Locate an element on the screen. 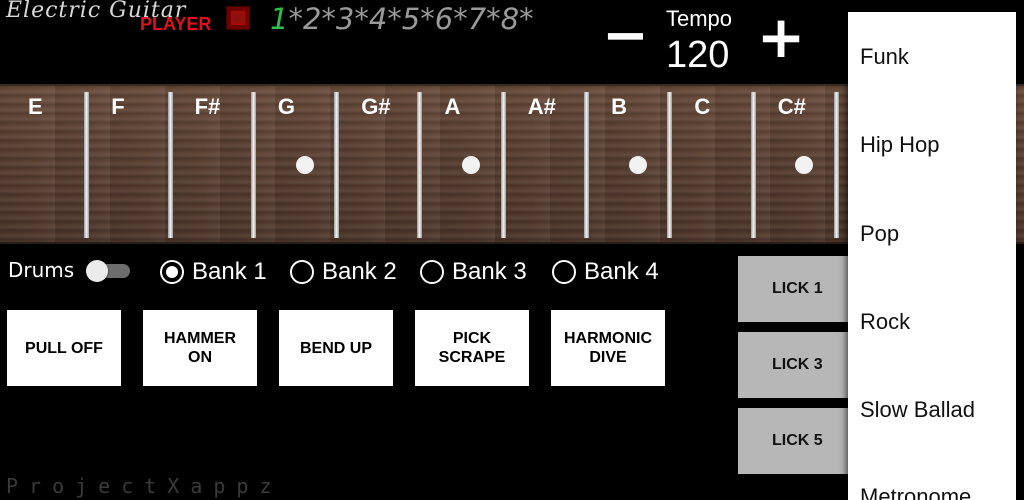  app-subtitle: PLAYER is located at coordinates (176, 24).